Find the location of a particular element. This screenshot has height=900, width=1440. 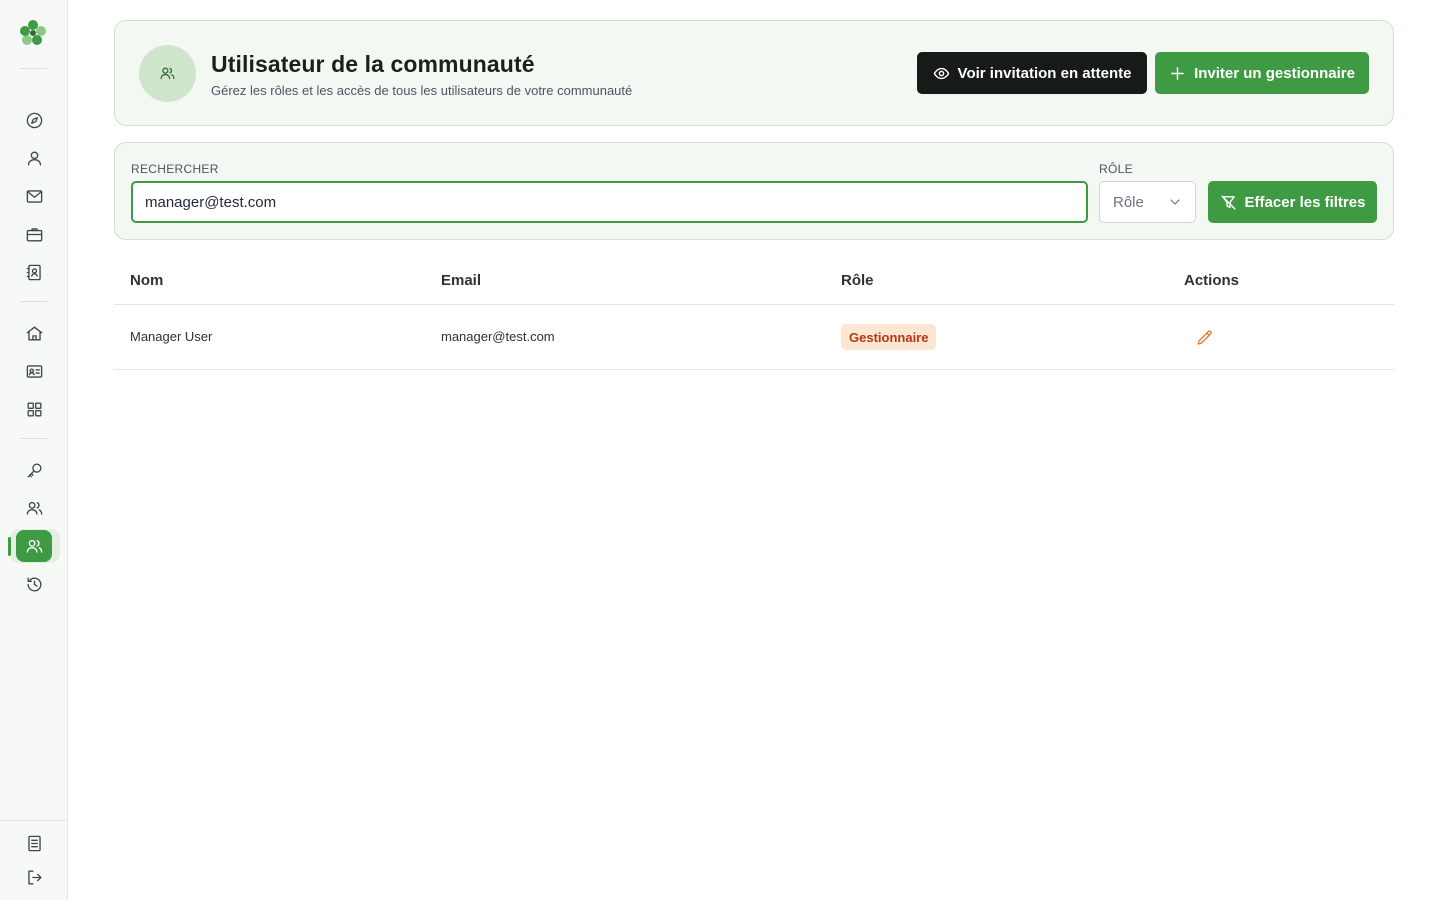

column-header-email: Email is located at coordinates (461, 280).